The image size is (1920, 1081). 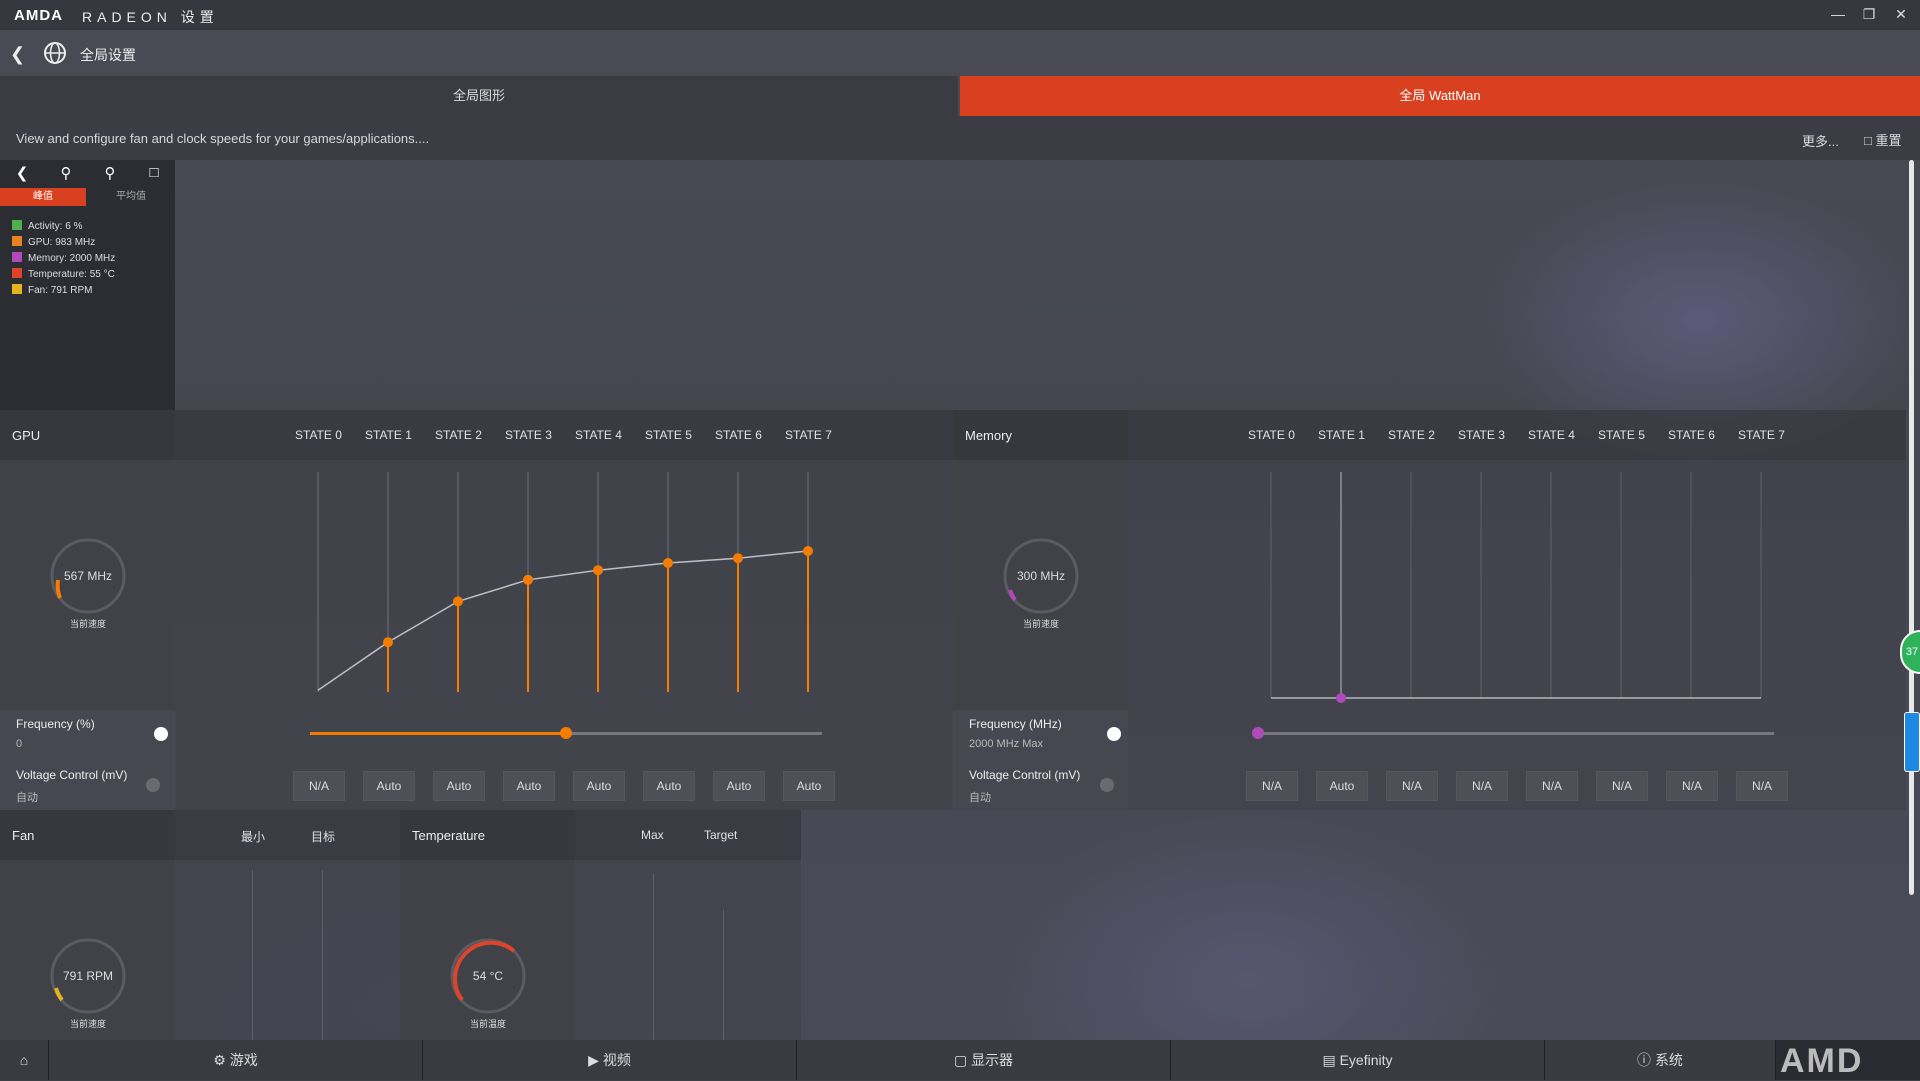 What do you see at coordinates (459, 786) in the screenshot?
I see `gpu-voltage-state-2: Auto` at bounding box center [459, 786].